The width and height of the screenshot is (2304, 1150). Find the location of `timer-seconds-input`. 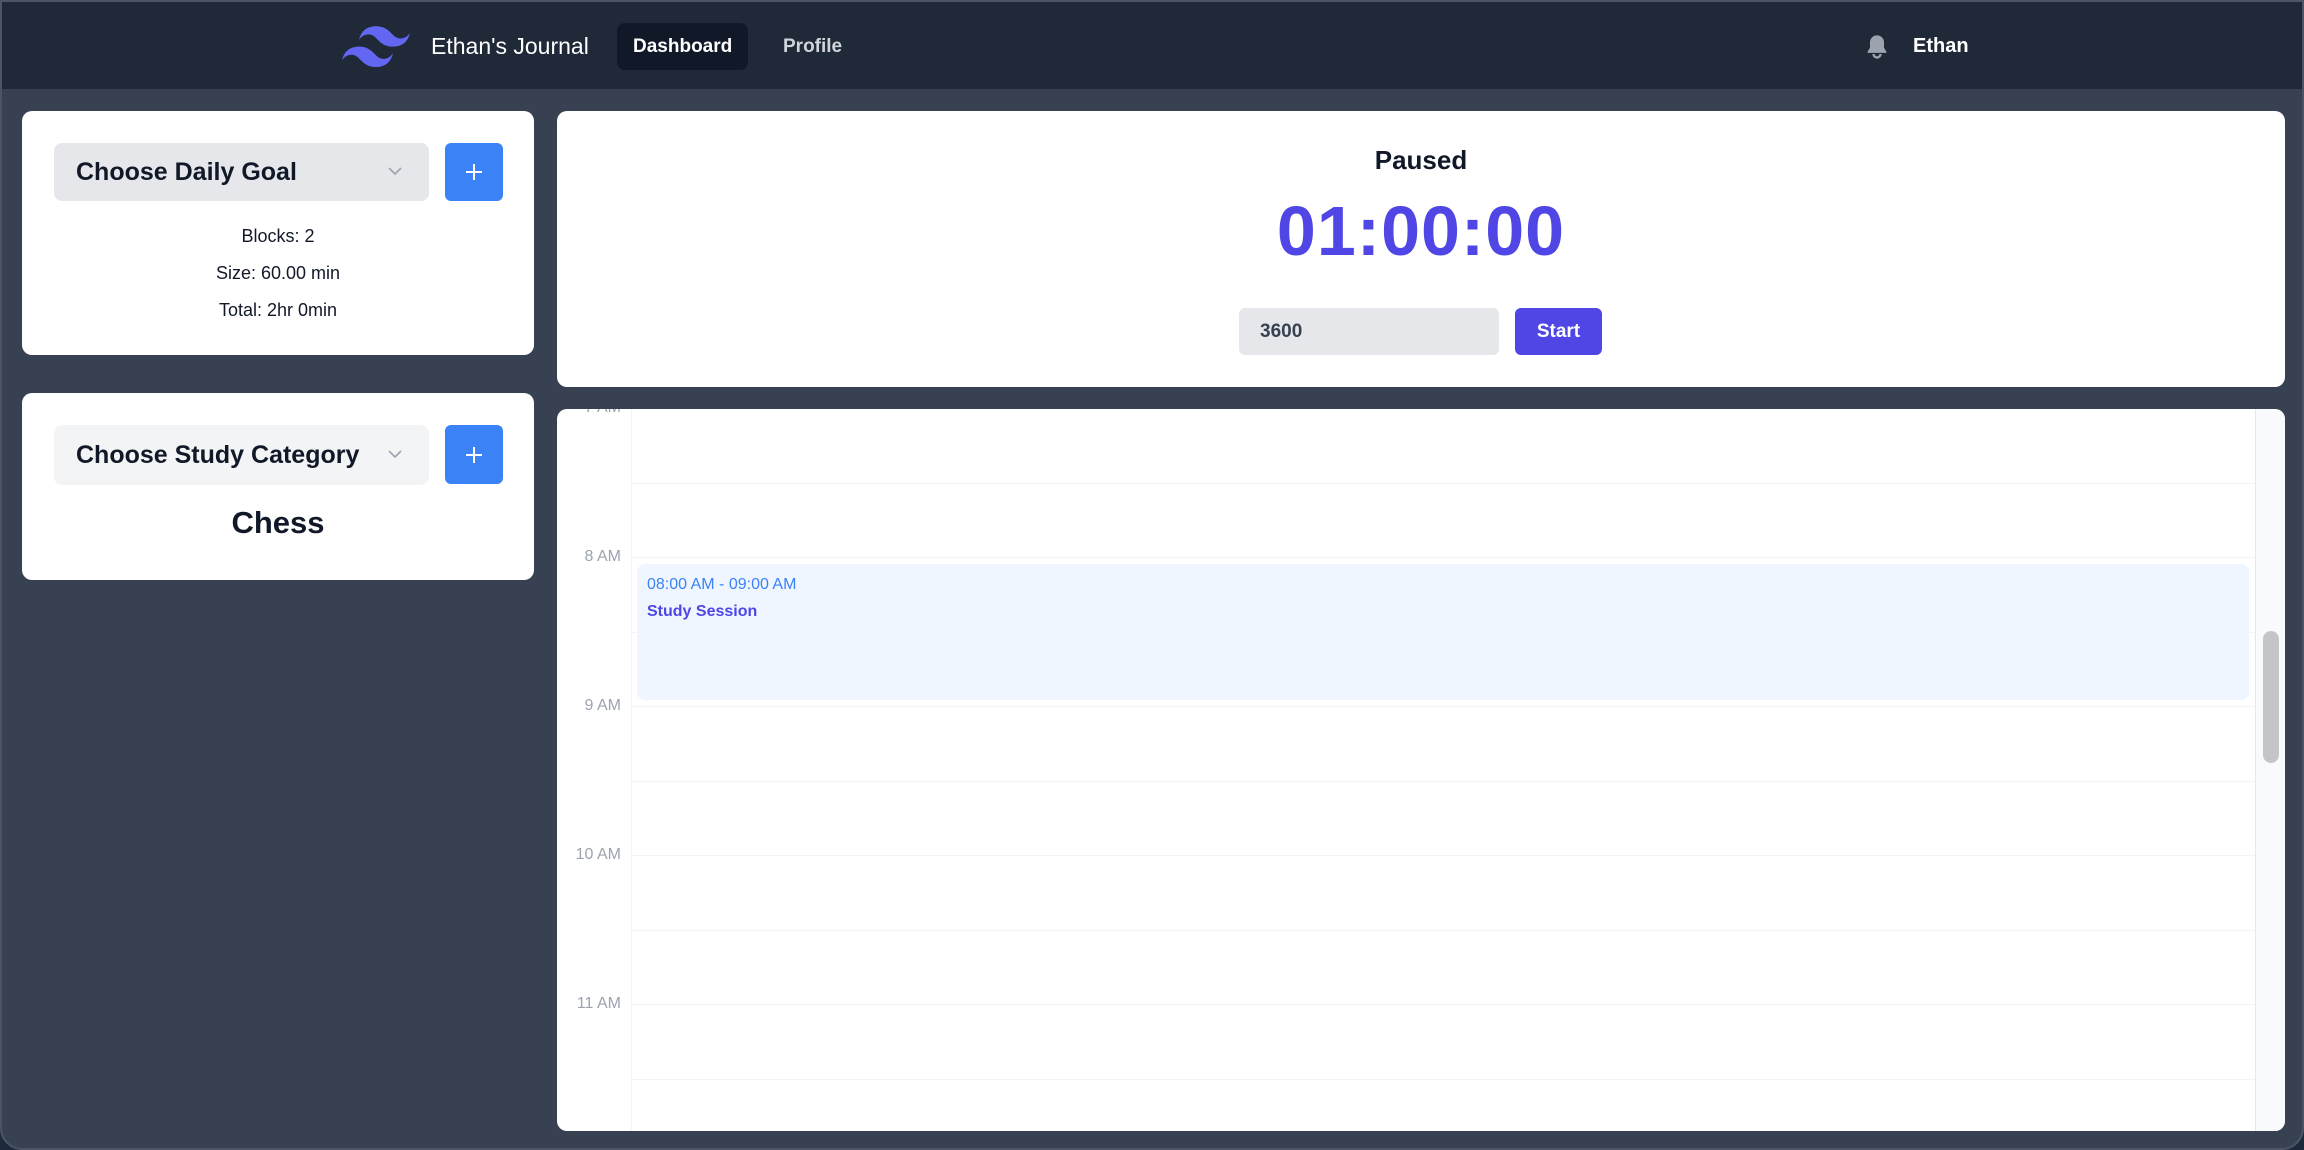

timer-seconds-input is located at coordinates (1369, 331).